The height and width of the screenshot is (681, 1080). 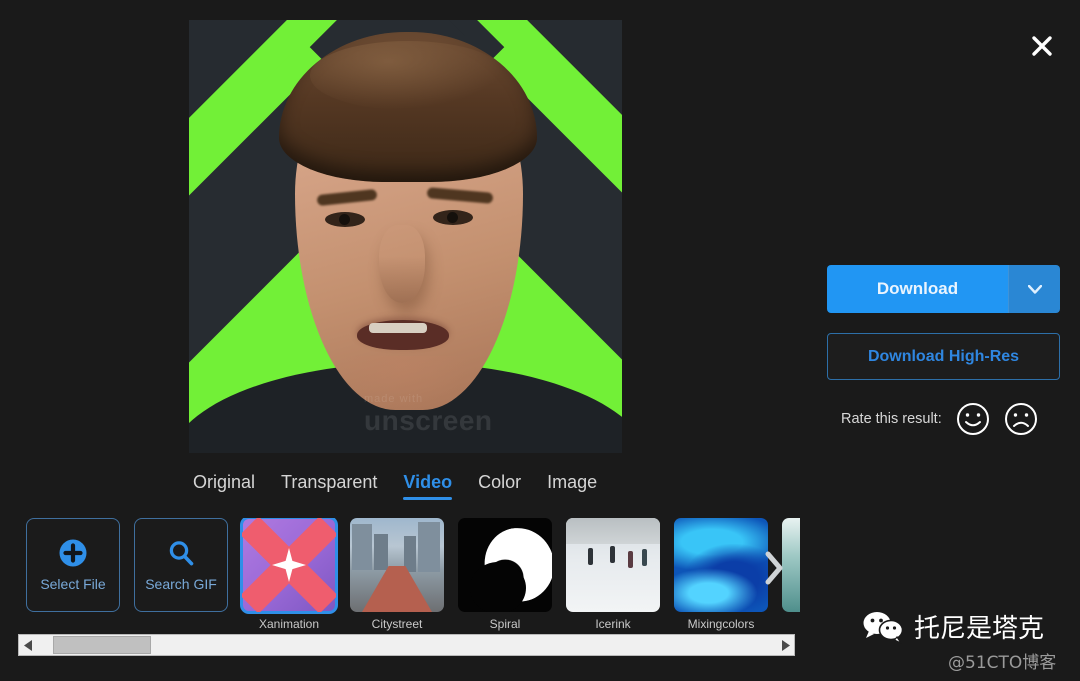 What do you see at coordinates (397, 624) in the screenshot?
I see `thumbnail-citystreet-label: Citystreet` at bounding box center [397, 624].